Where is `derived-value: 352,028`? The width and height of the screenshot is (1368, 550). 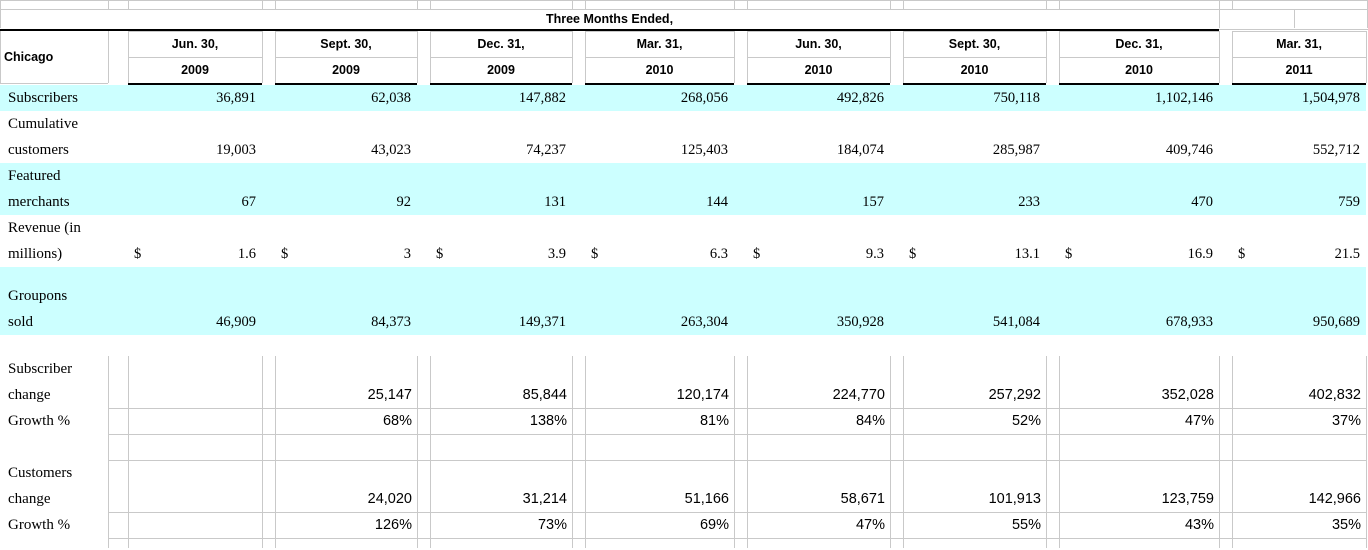 derived-value: 352,028 is located at coordinates (1187, 395).